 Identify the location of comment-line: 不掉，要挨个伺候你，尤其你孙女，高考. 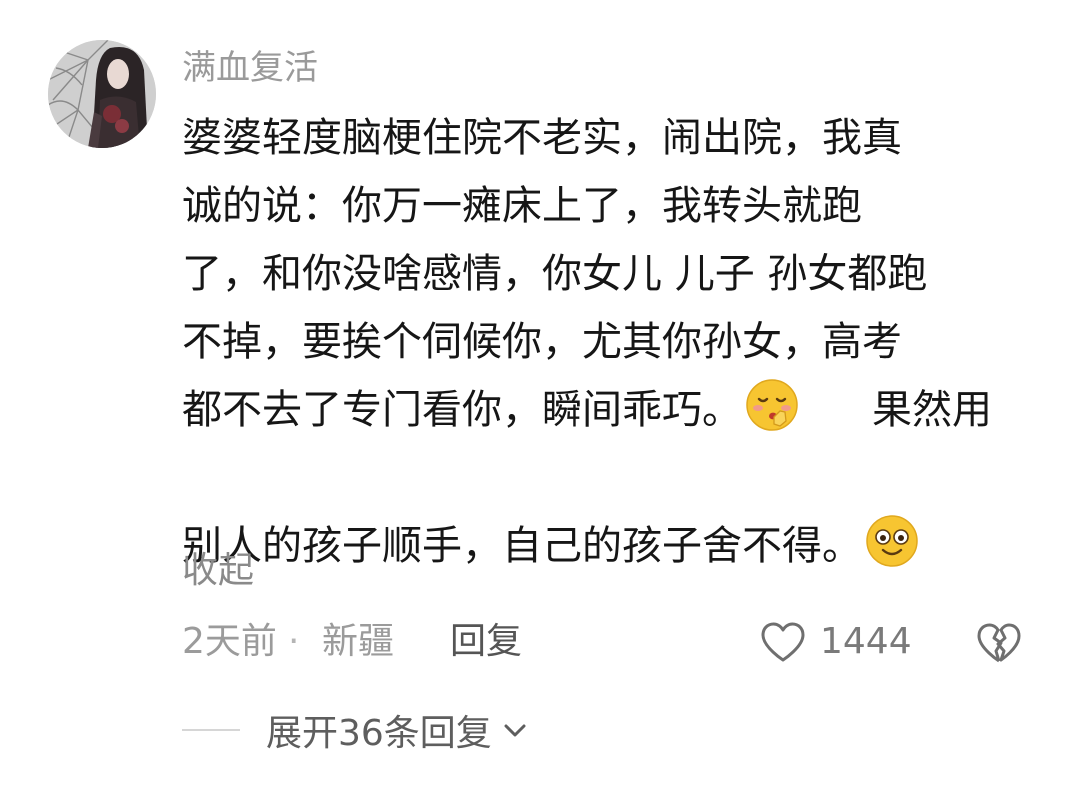
(542, 342).